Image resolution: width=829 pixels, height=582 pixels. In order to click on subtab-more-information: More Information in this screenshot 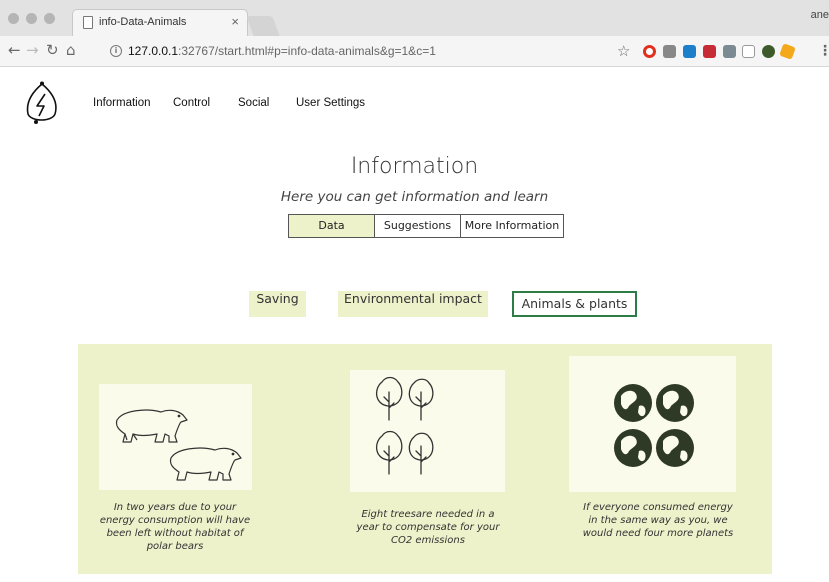, I will do `click(512, 226)`.